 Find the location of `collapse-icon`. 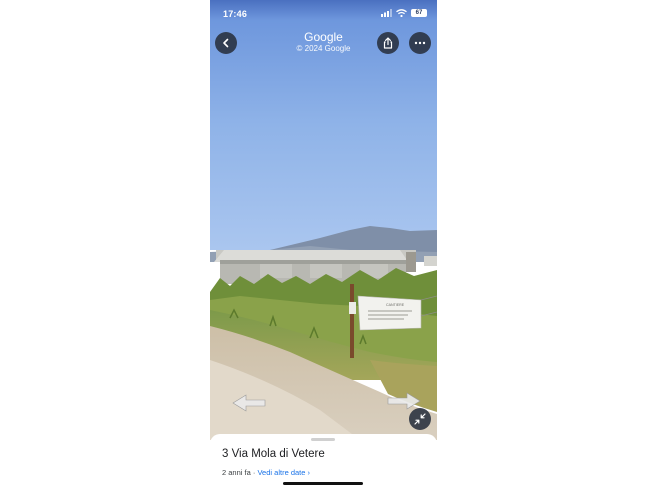

collapse-icon is located at coordinates (420, 419).